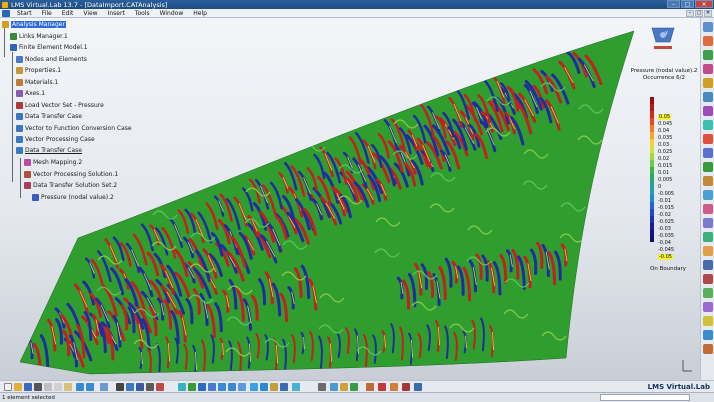  I want to click on measure-icon, so click(322, 387).